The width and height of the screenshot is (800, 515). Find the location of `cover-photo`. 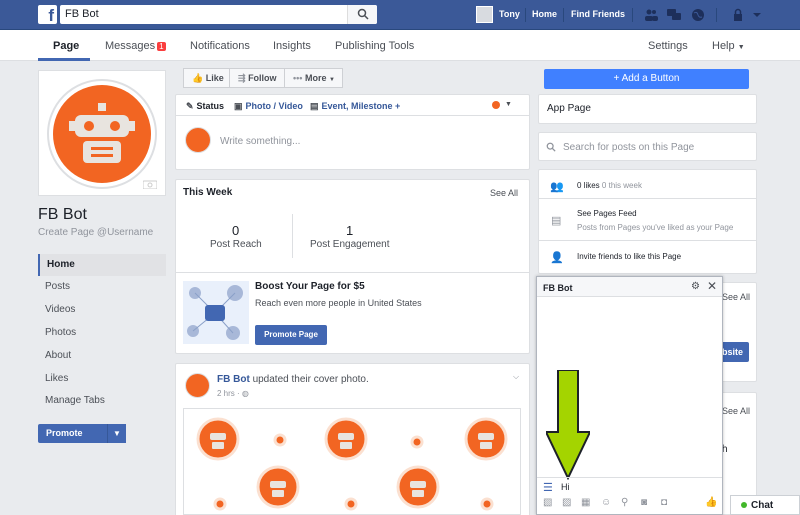

cover-photo is located at coordinates (352, 461).